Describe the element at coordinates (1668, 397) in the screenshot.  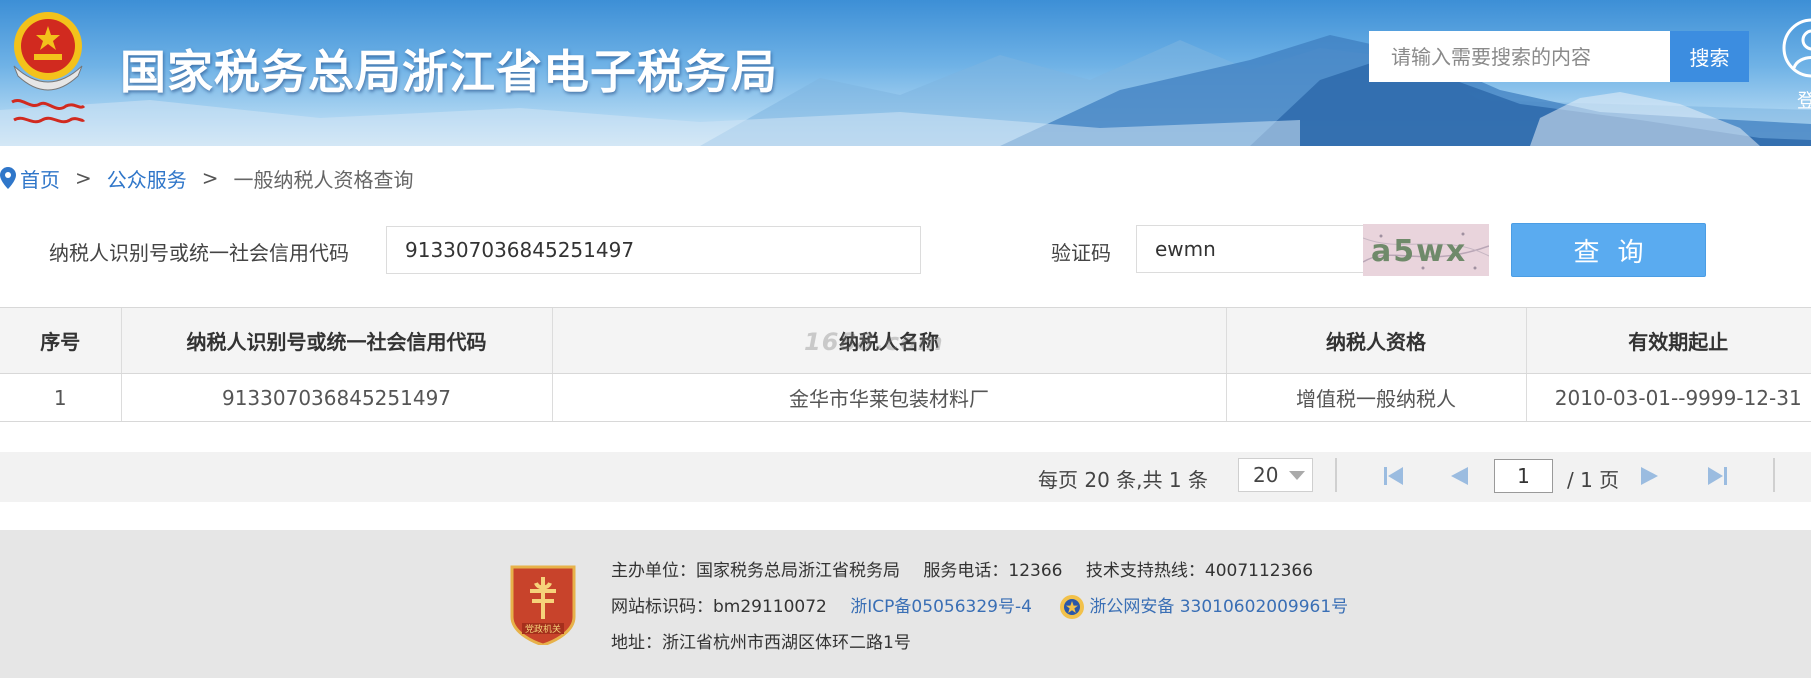
I see `cell-validity-period: 2010-03-01--9999-12-31` at that location.